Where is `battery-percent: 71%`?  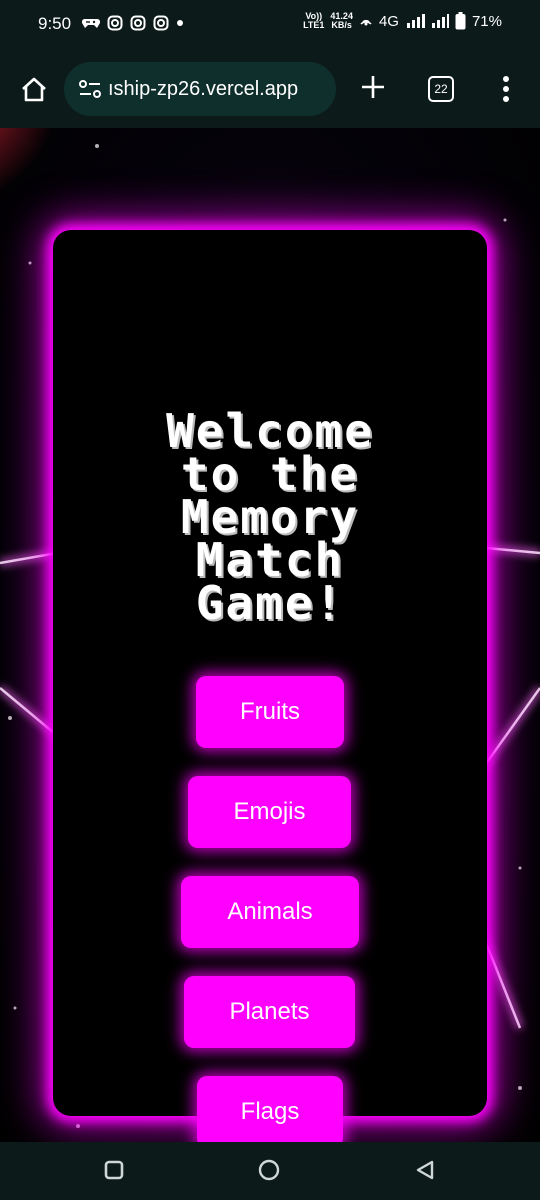 battery-percent: 71% is located at coordinates (486, 21).